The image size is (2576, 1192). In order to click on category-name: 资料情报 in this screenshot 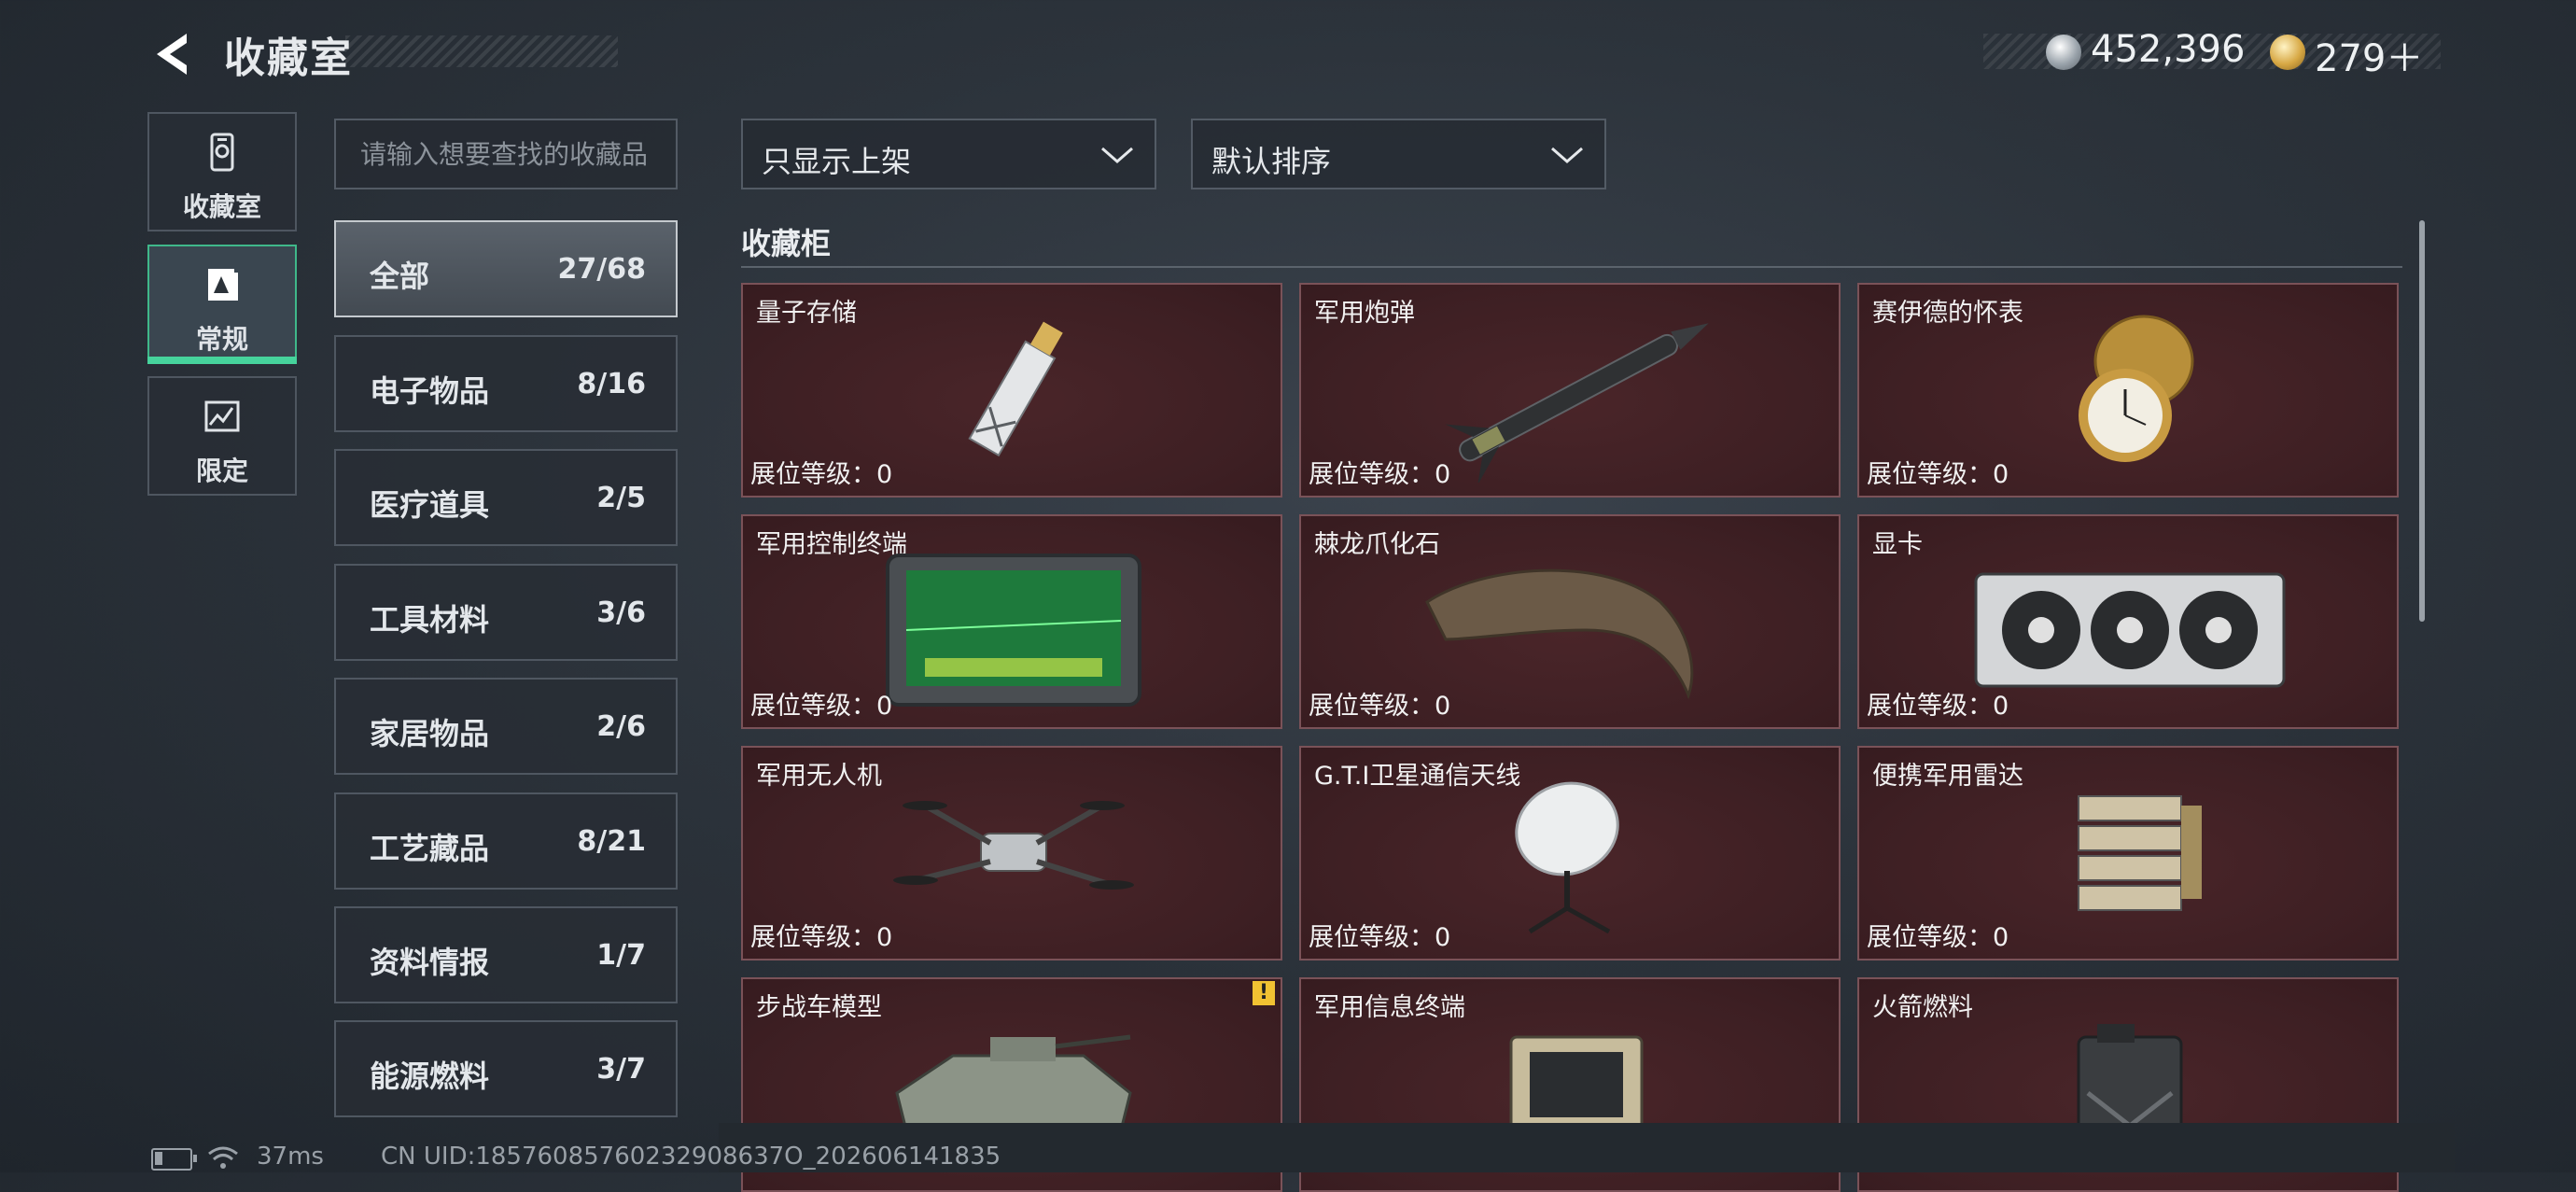, I will do `click(430, 963)`.